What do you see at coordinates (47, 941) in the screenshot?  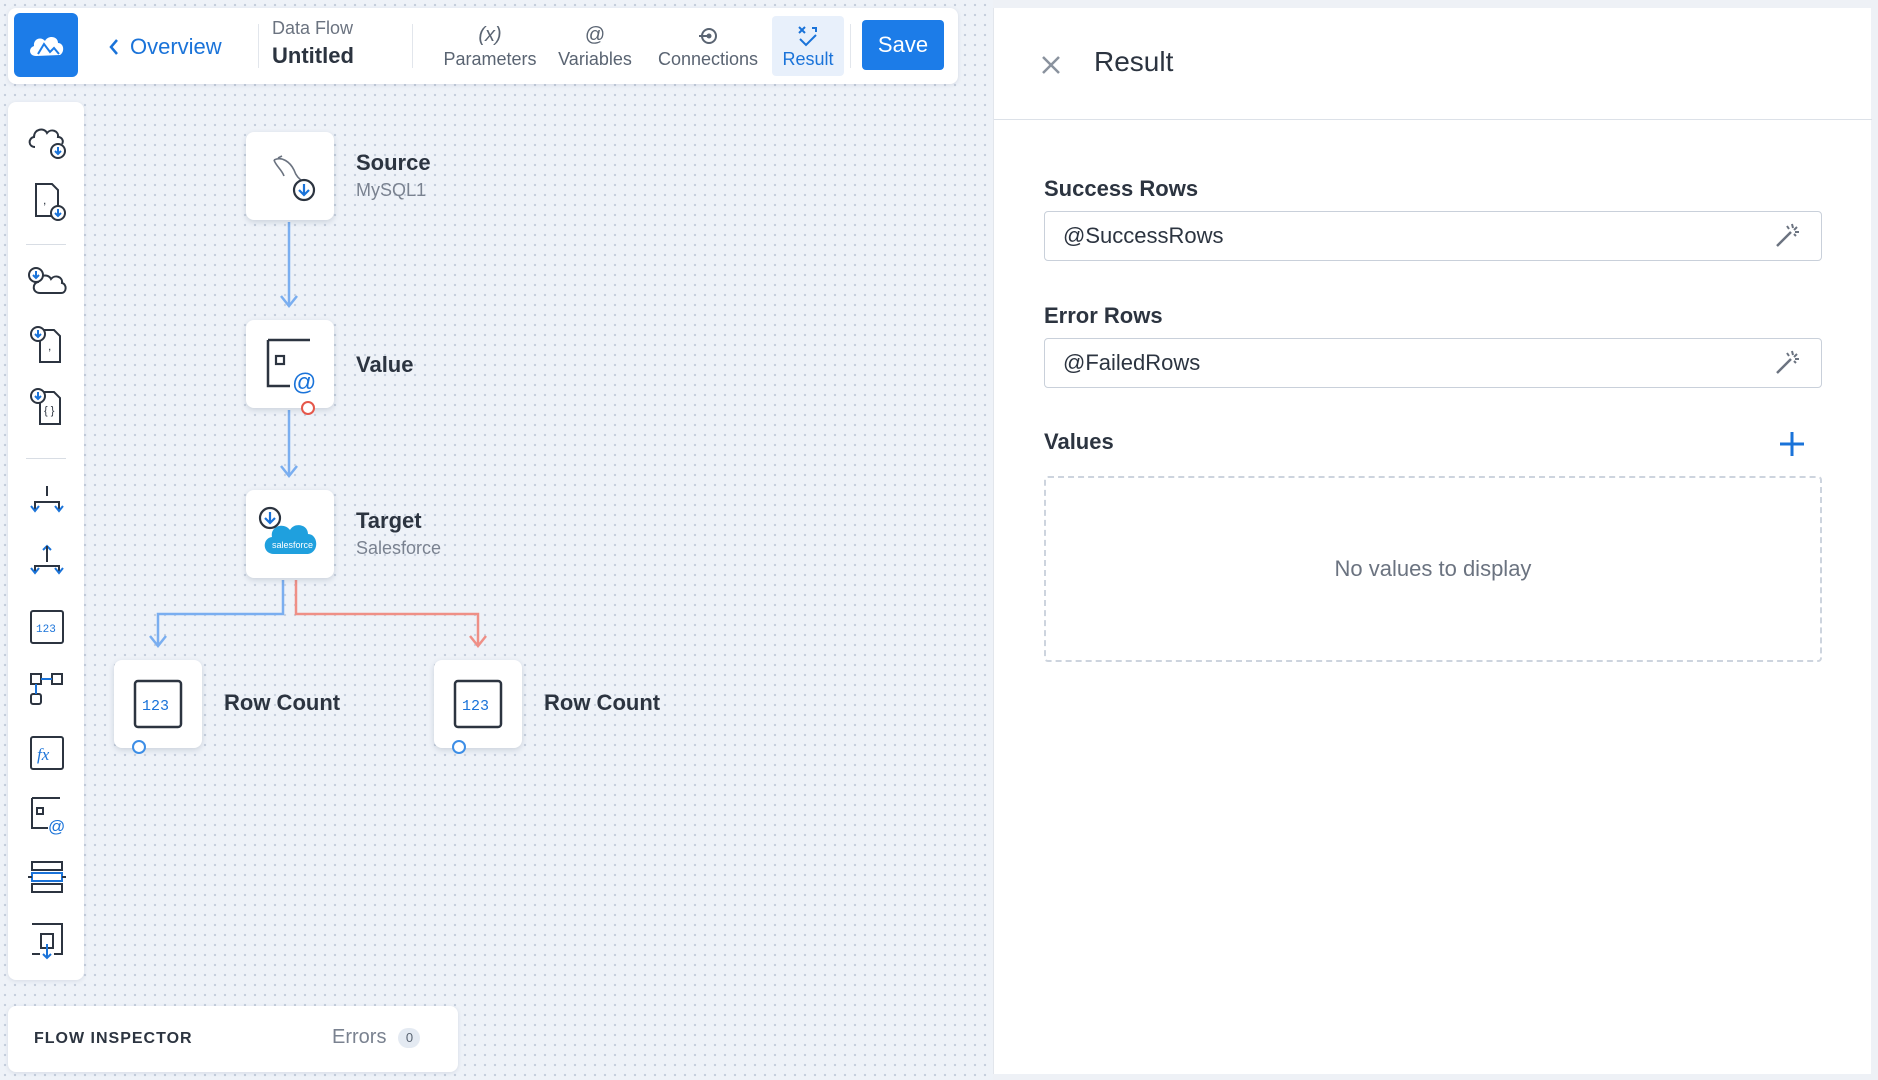 I see `file-export-icon` at bounding box center [47, 941].